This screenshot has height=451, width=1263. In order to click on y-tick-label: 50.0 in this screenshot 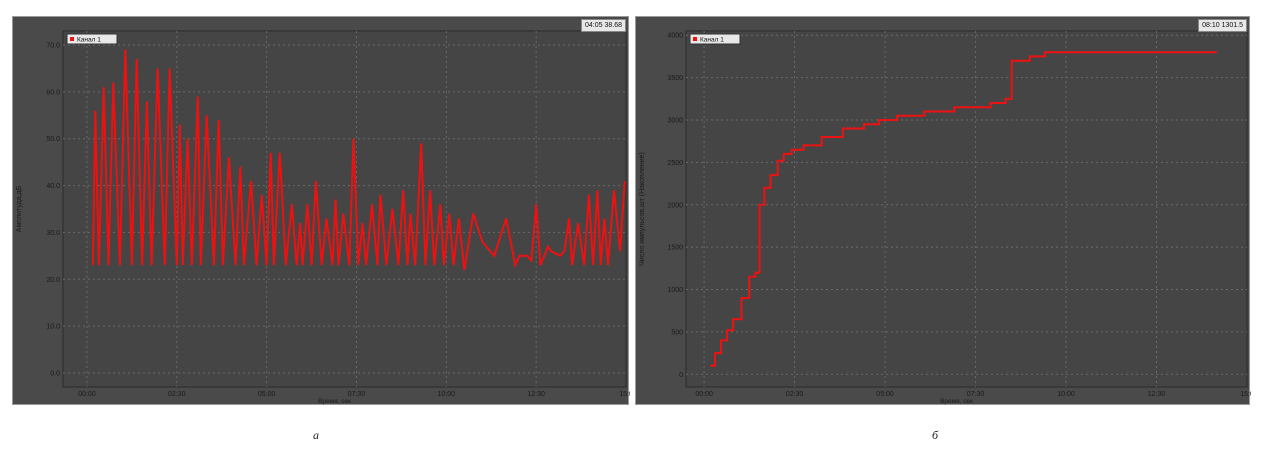, I will do `click(53, 139)`.